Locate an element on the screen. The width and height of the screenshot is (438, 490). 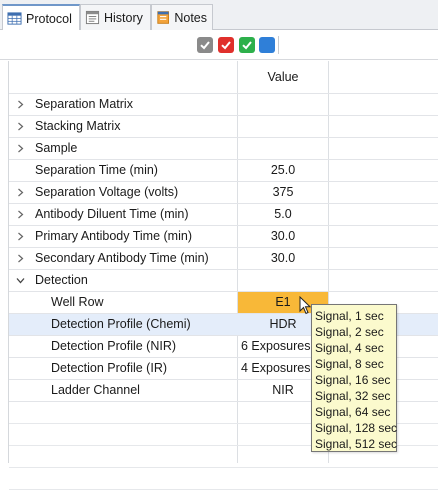
property-row-stacking-matrix: Stacking Matrix is located at coordinates (223, 127).